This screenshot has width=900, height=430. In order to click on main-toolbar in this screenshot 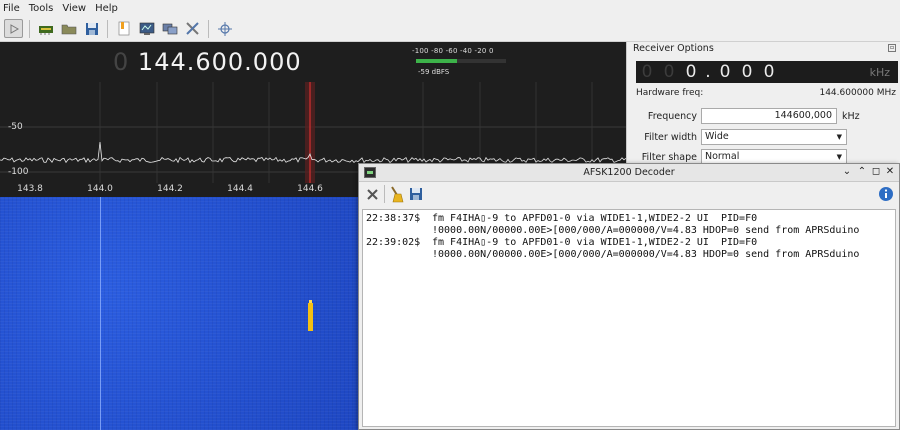, I will do `click(450, 29)`.